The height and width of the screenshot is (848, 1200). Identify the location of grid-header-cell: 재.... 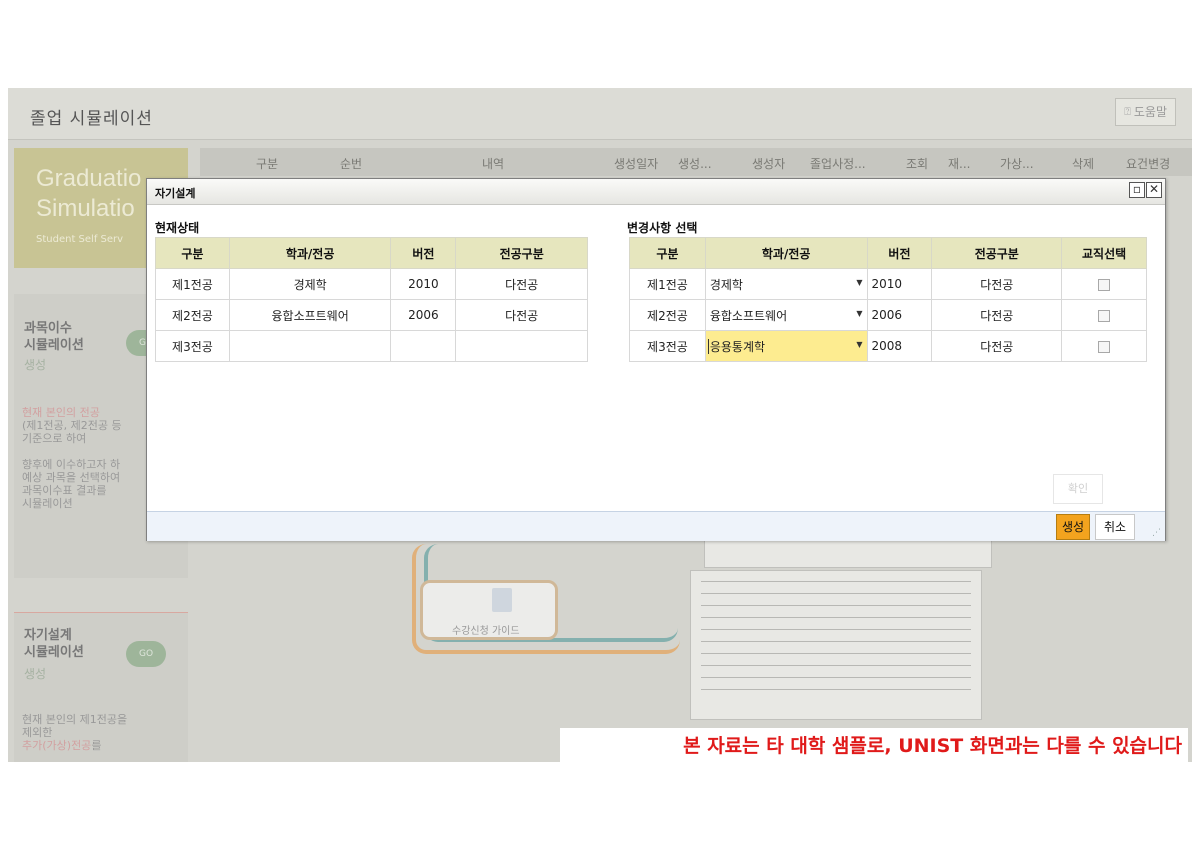
(959, 164).